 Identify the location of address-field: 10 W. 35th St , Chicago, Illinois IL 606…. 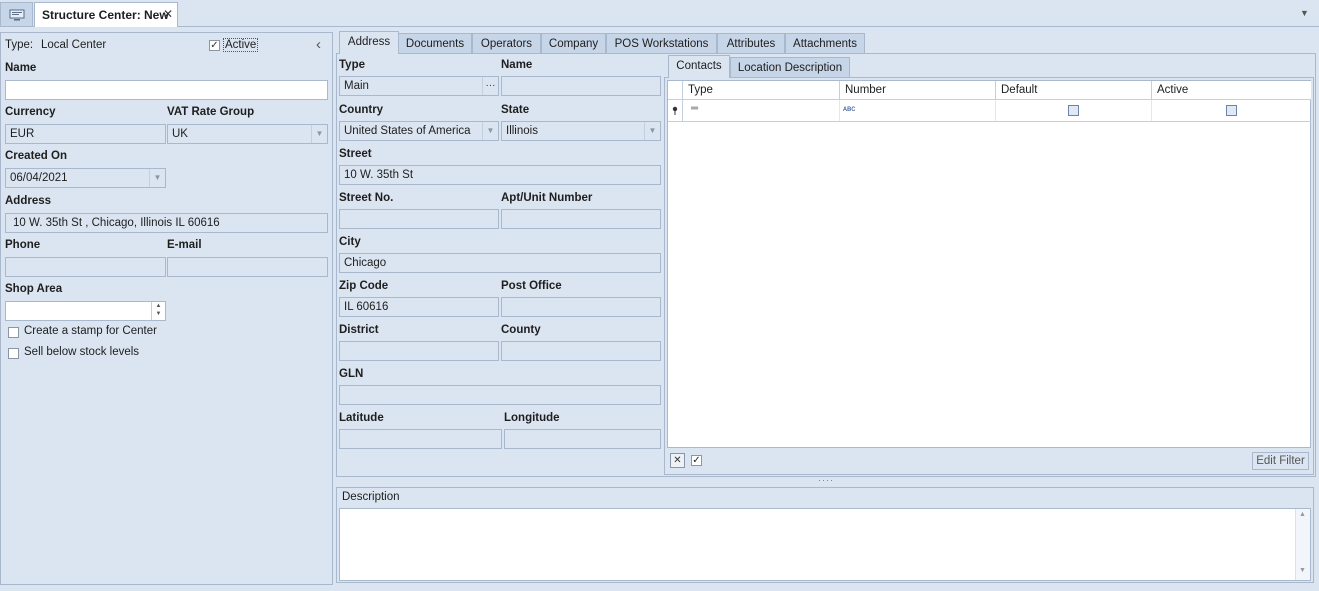
(166, 223).